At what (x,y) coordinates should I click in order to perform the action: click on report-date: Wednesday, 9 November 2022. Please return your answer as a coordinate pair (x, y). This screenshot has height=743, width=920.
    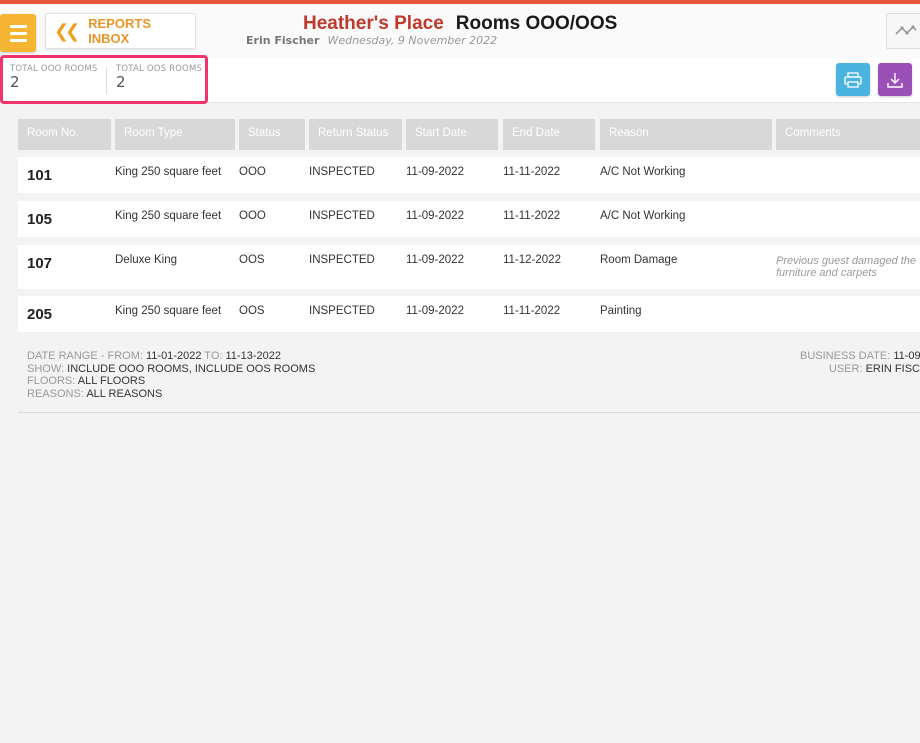
    Looking at the image, I should click on (412, 40).